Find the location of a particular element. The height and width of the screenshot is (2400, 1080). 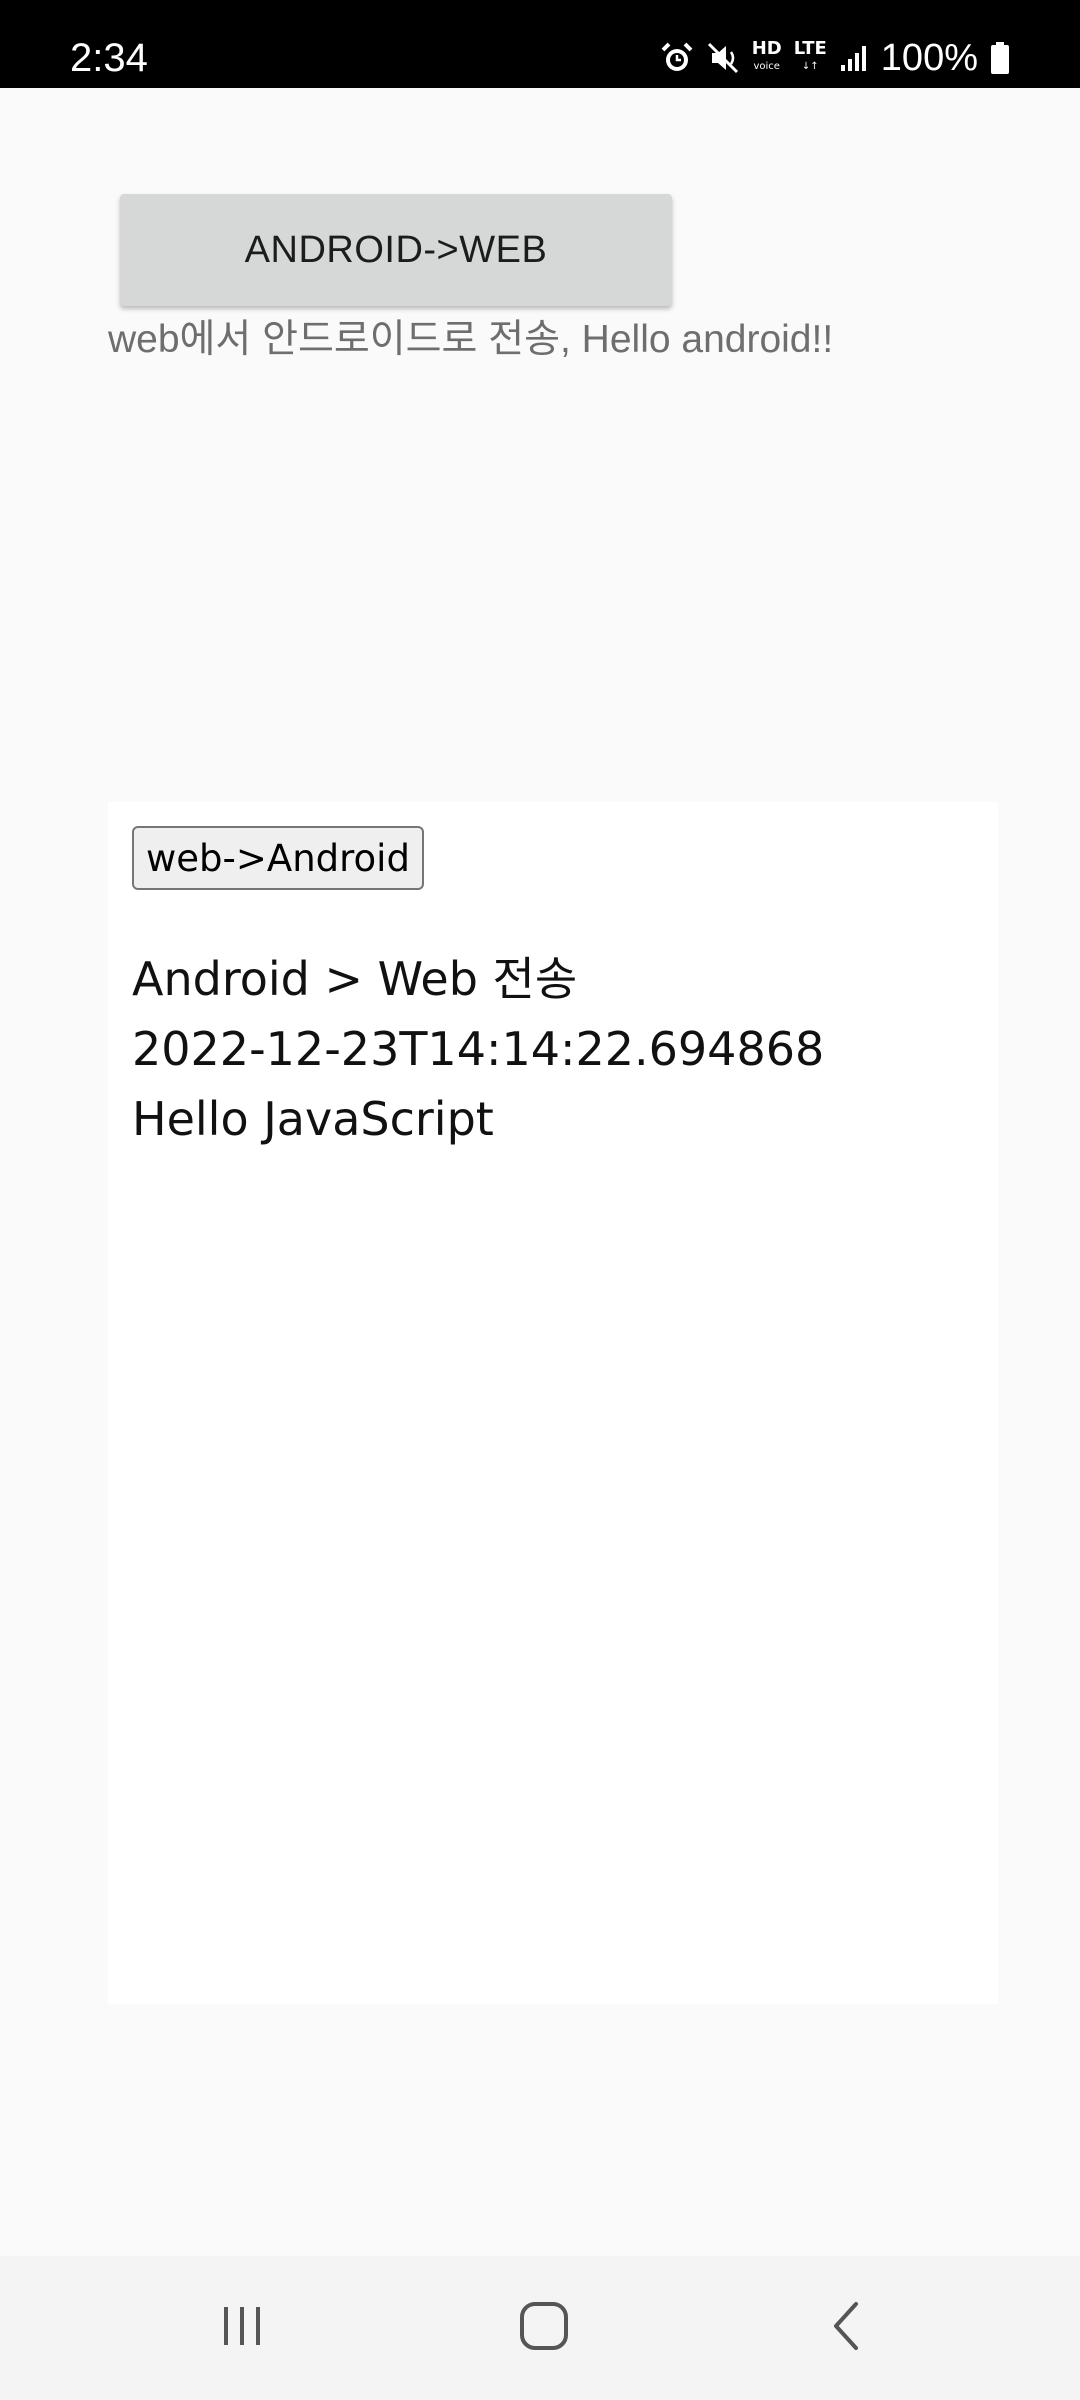

signal-icon is located at coordinates (854, 58).